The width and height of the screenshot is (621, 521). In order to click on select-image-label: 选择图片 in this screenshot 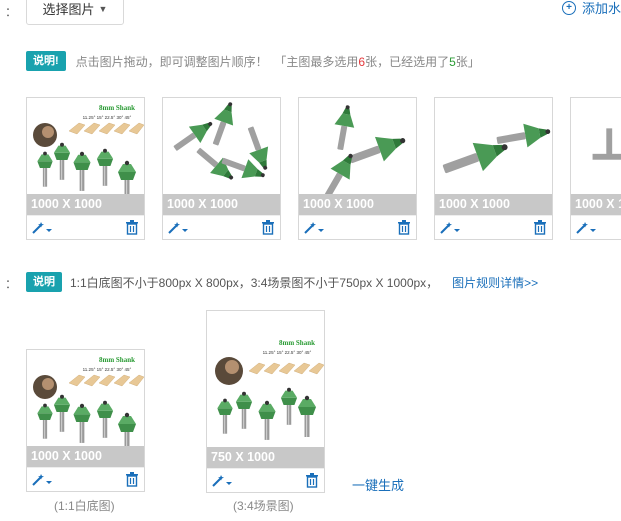, I will do `click(68, 9)`.